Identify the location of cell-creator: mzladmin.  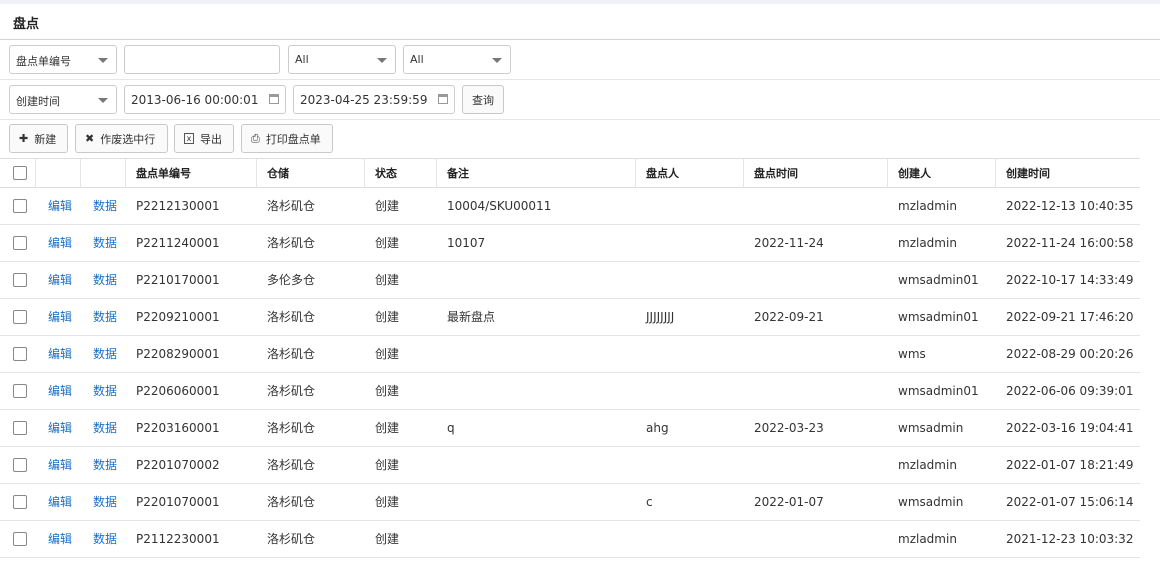
(927, 206).